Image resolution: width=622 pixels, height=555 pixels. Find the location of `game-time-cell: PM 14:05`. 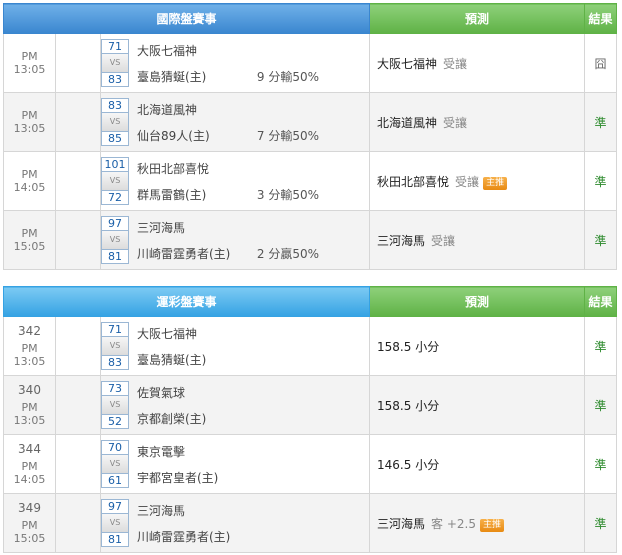

game-time-cell: PM 14:05 is located at coordinates (29, 181).